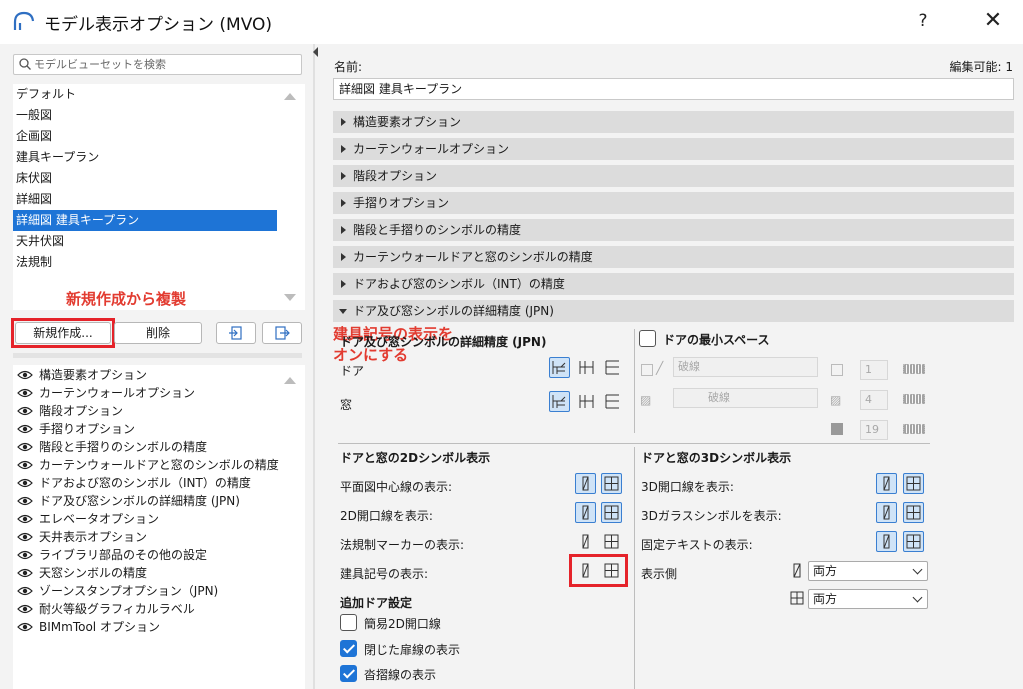 Image resolution: width=1023 pixels, height=689 pixels. What do you see at coordinates (148, 465) in the screenshot?
I see `option-item: カーテンウォールドアと窓のシンボルの精度` at bounding box center [148, 465].